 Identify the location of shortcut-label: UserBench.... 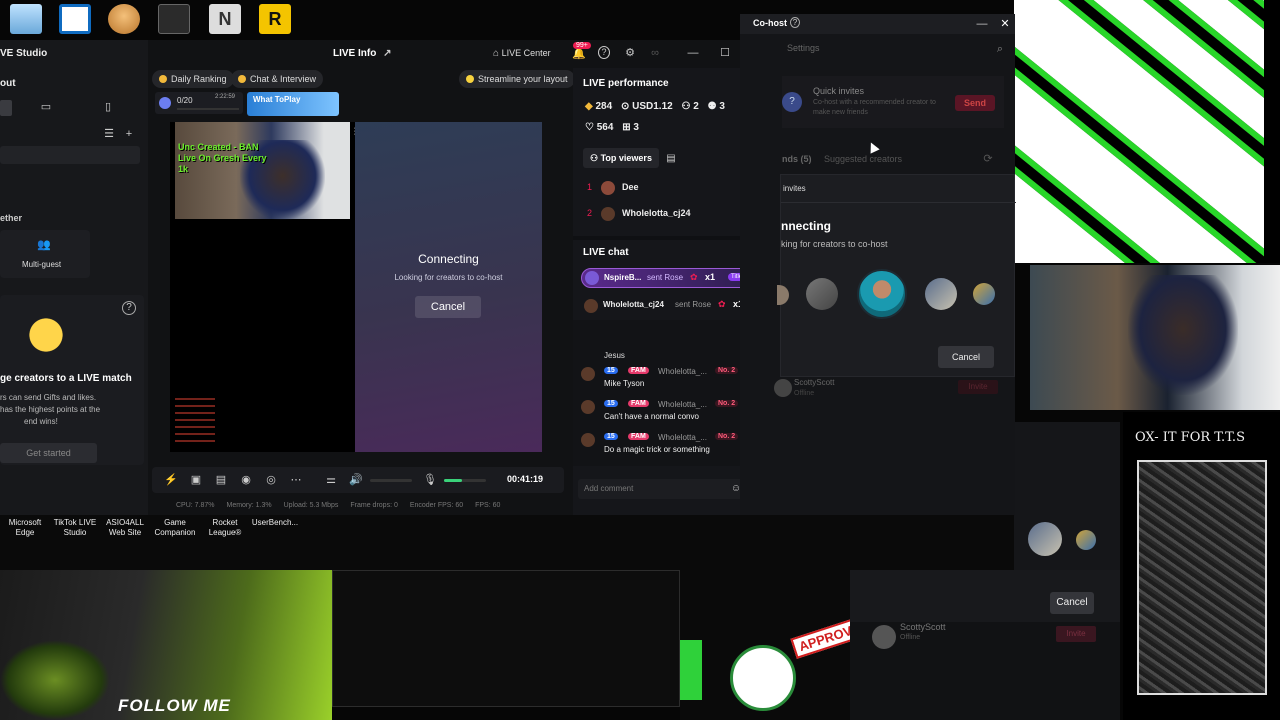
(275, 522).